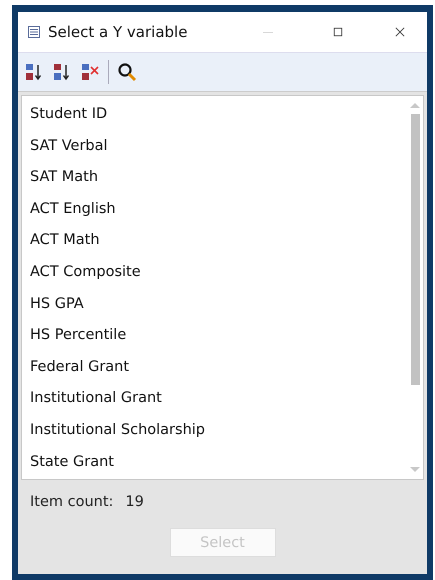 This screenshot has width=435, height=580. What do you see at coordinates (214, 241) in the screenshot?
I see `list-item: ACT Math` at bounding box center [214, 241].